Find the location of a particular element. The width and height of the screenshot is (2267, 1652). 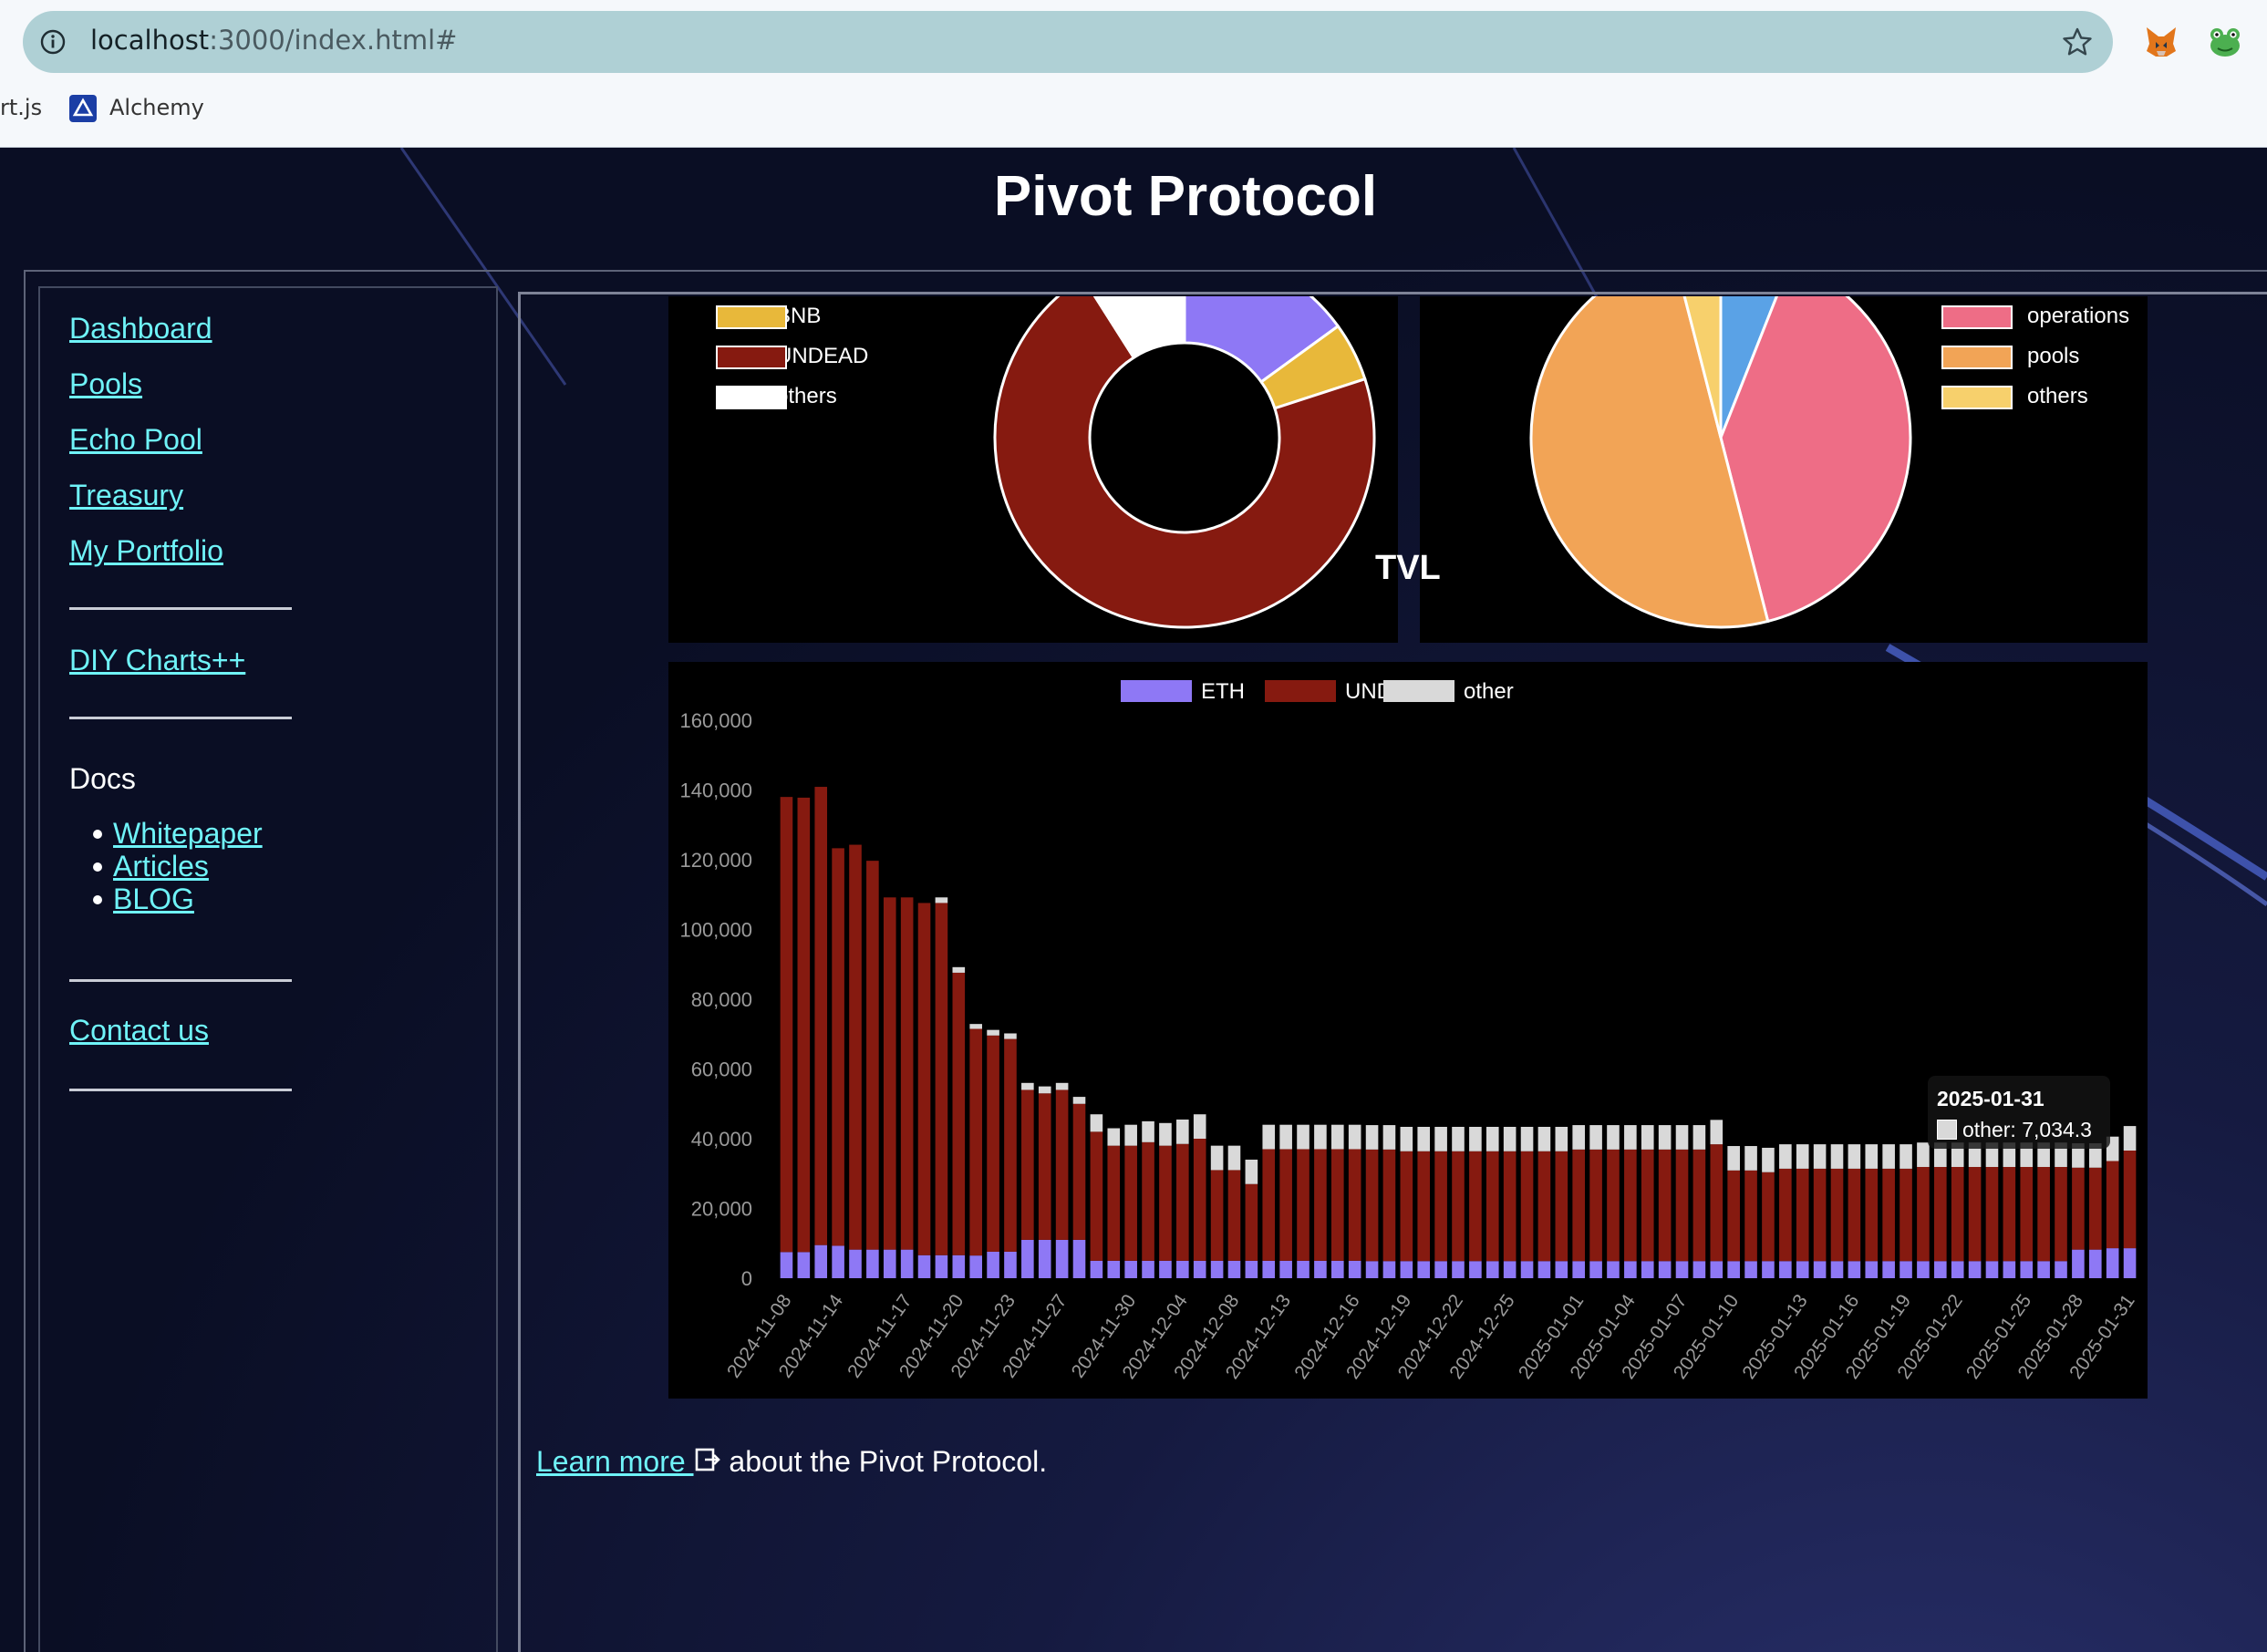

learn-more-link: Learn more is located at coordinates (615, 1461).